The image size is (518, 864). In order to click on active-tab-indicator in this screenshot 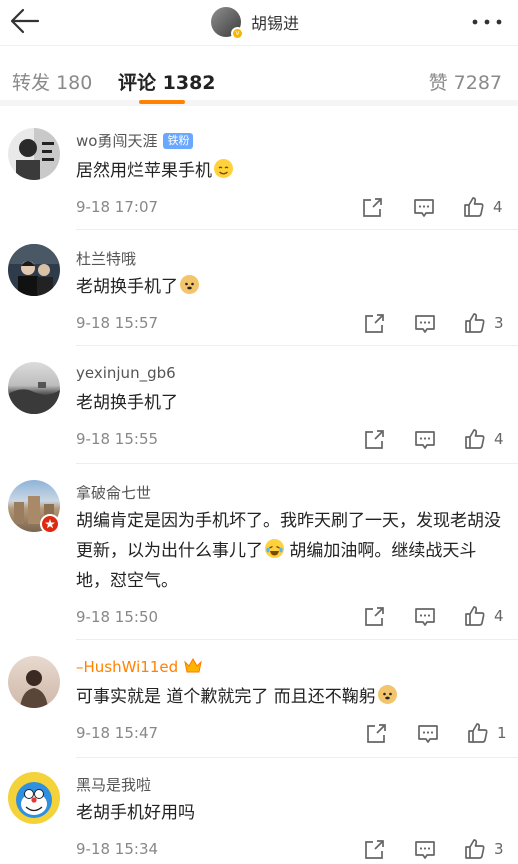, I will do `click(162, 102)`.